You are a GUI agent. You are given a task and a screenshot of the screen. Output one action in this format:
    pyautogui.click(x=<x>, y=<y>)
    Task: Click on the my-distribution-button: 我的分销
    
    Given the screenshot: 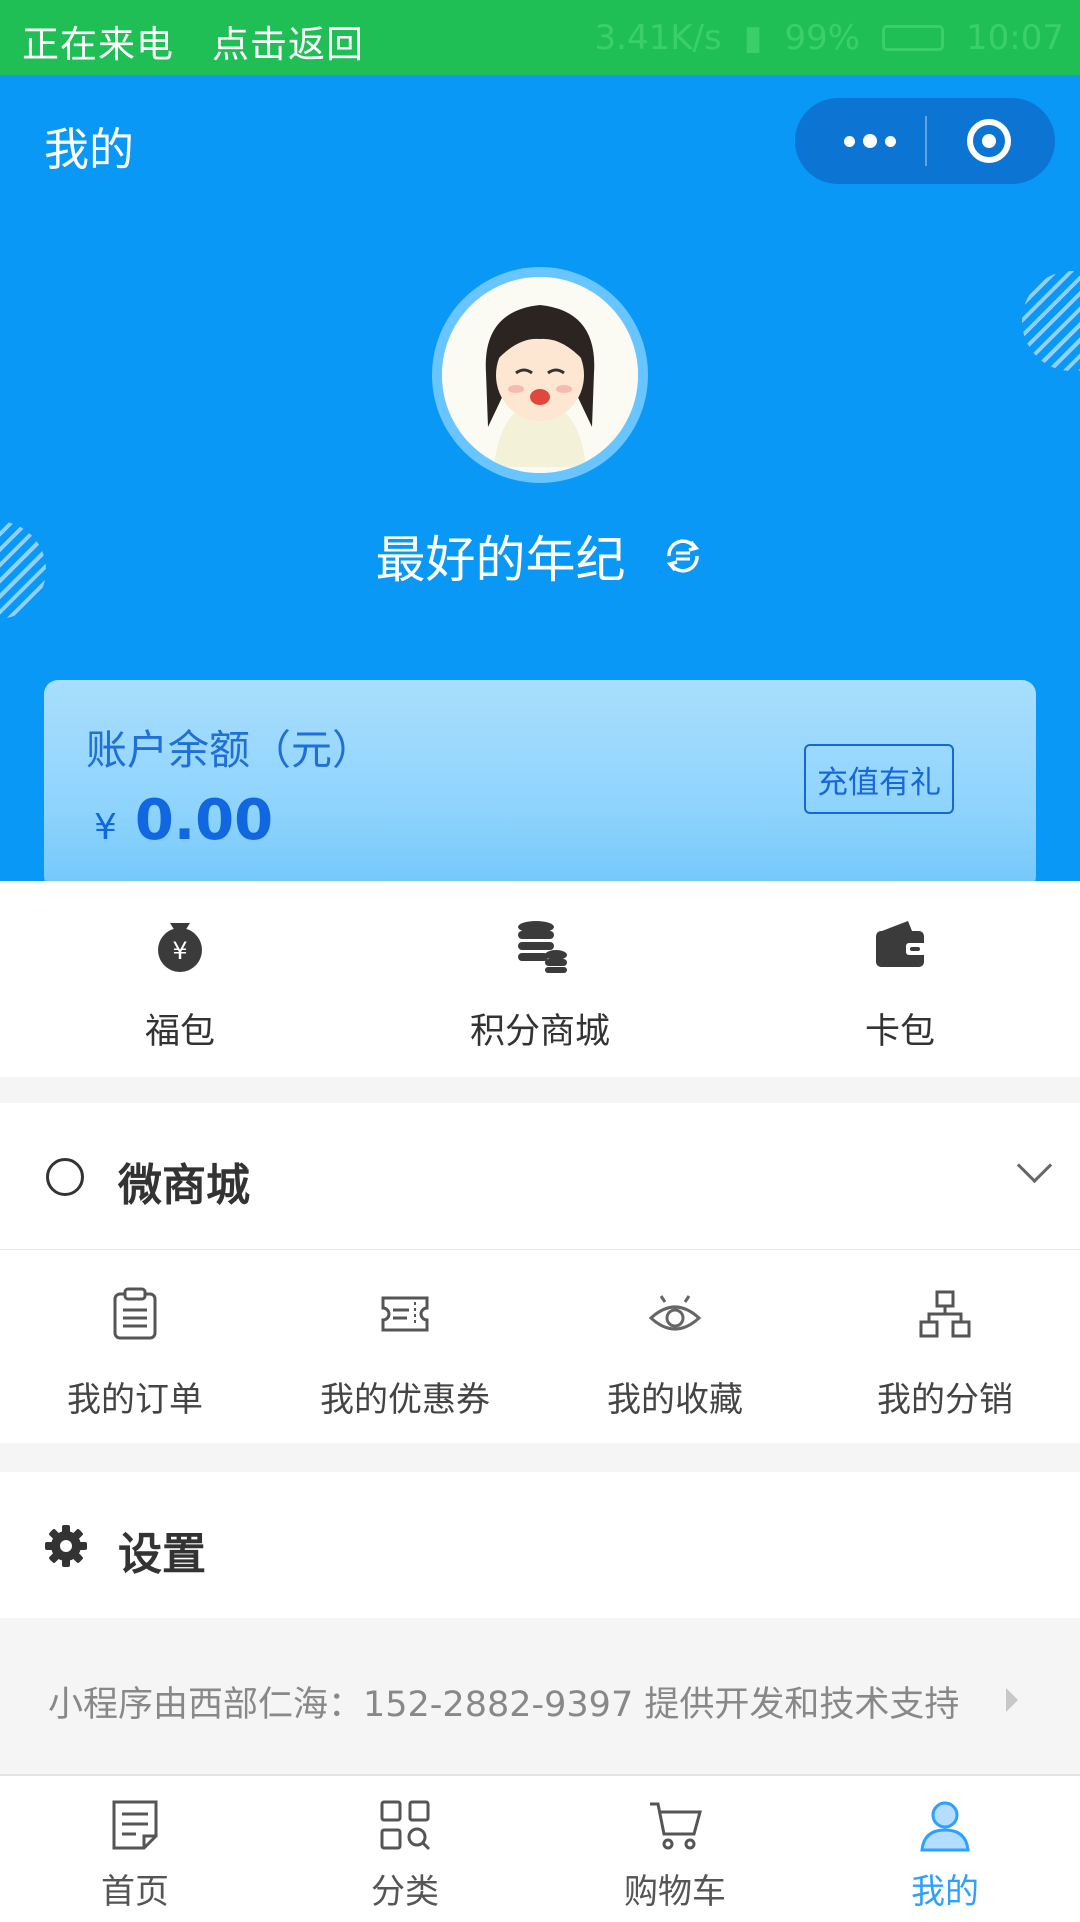 What is the action you would take?
    pyautogui.click(x=945, y=1346)
    